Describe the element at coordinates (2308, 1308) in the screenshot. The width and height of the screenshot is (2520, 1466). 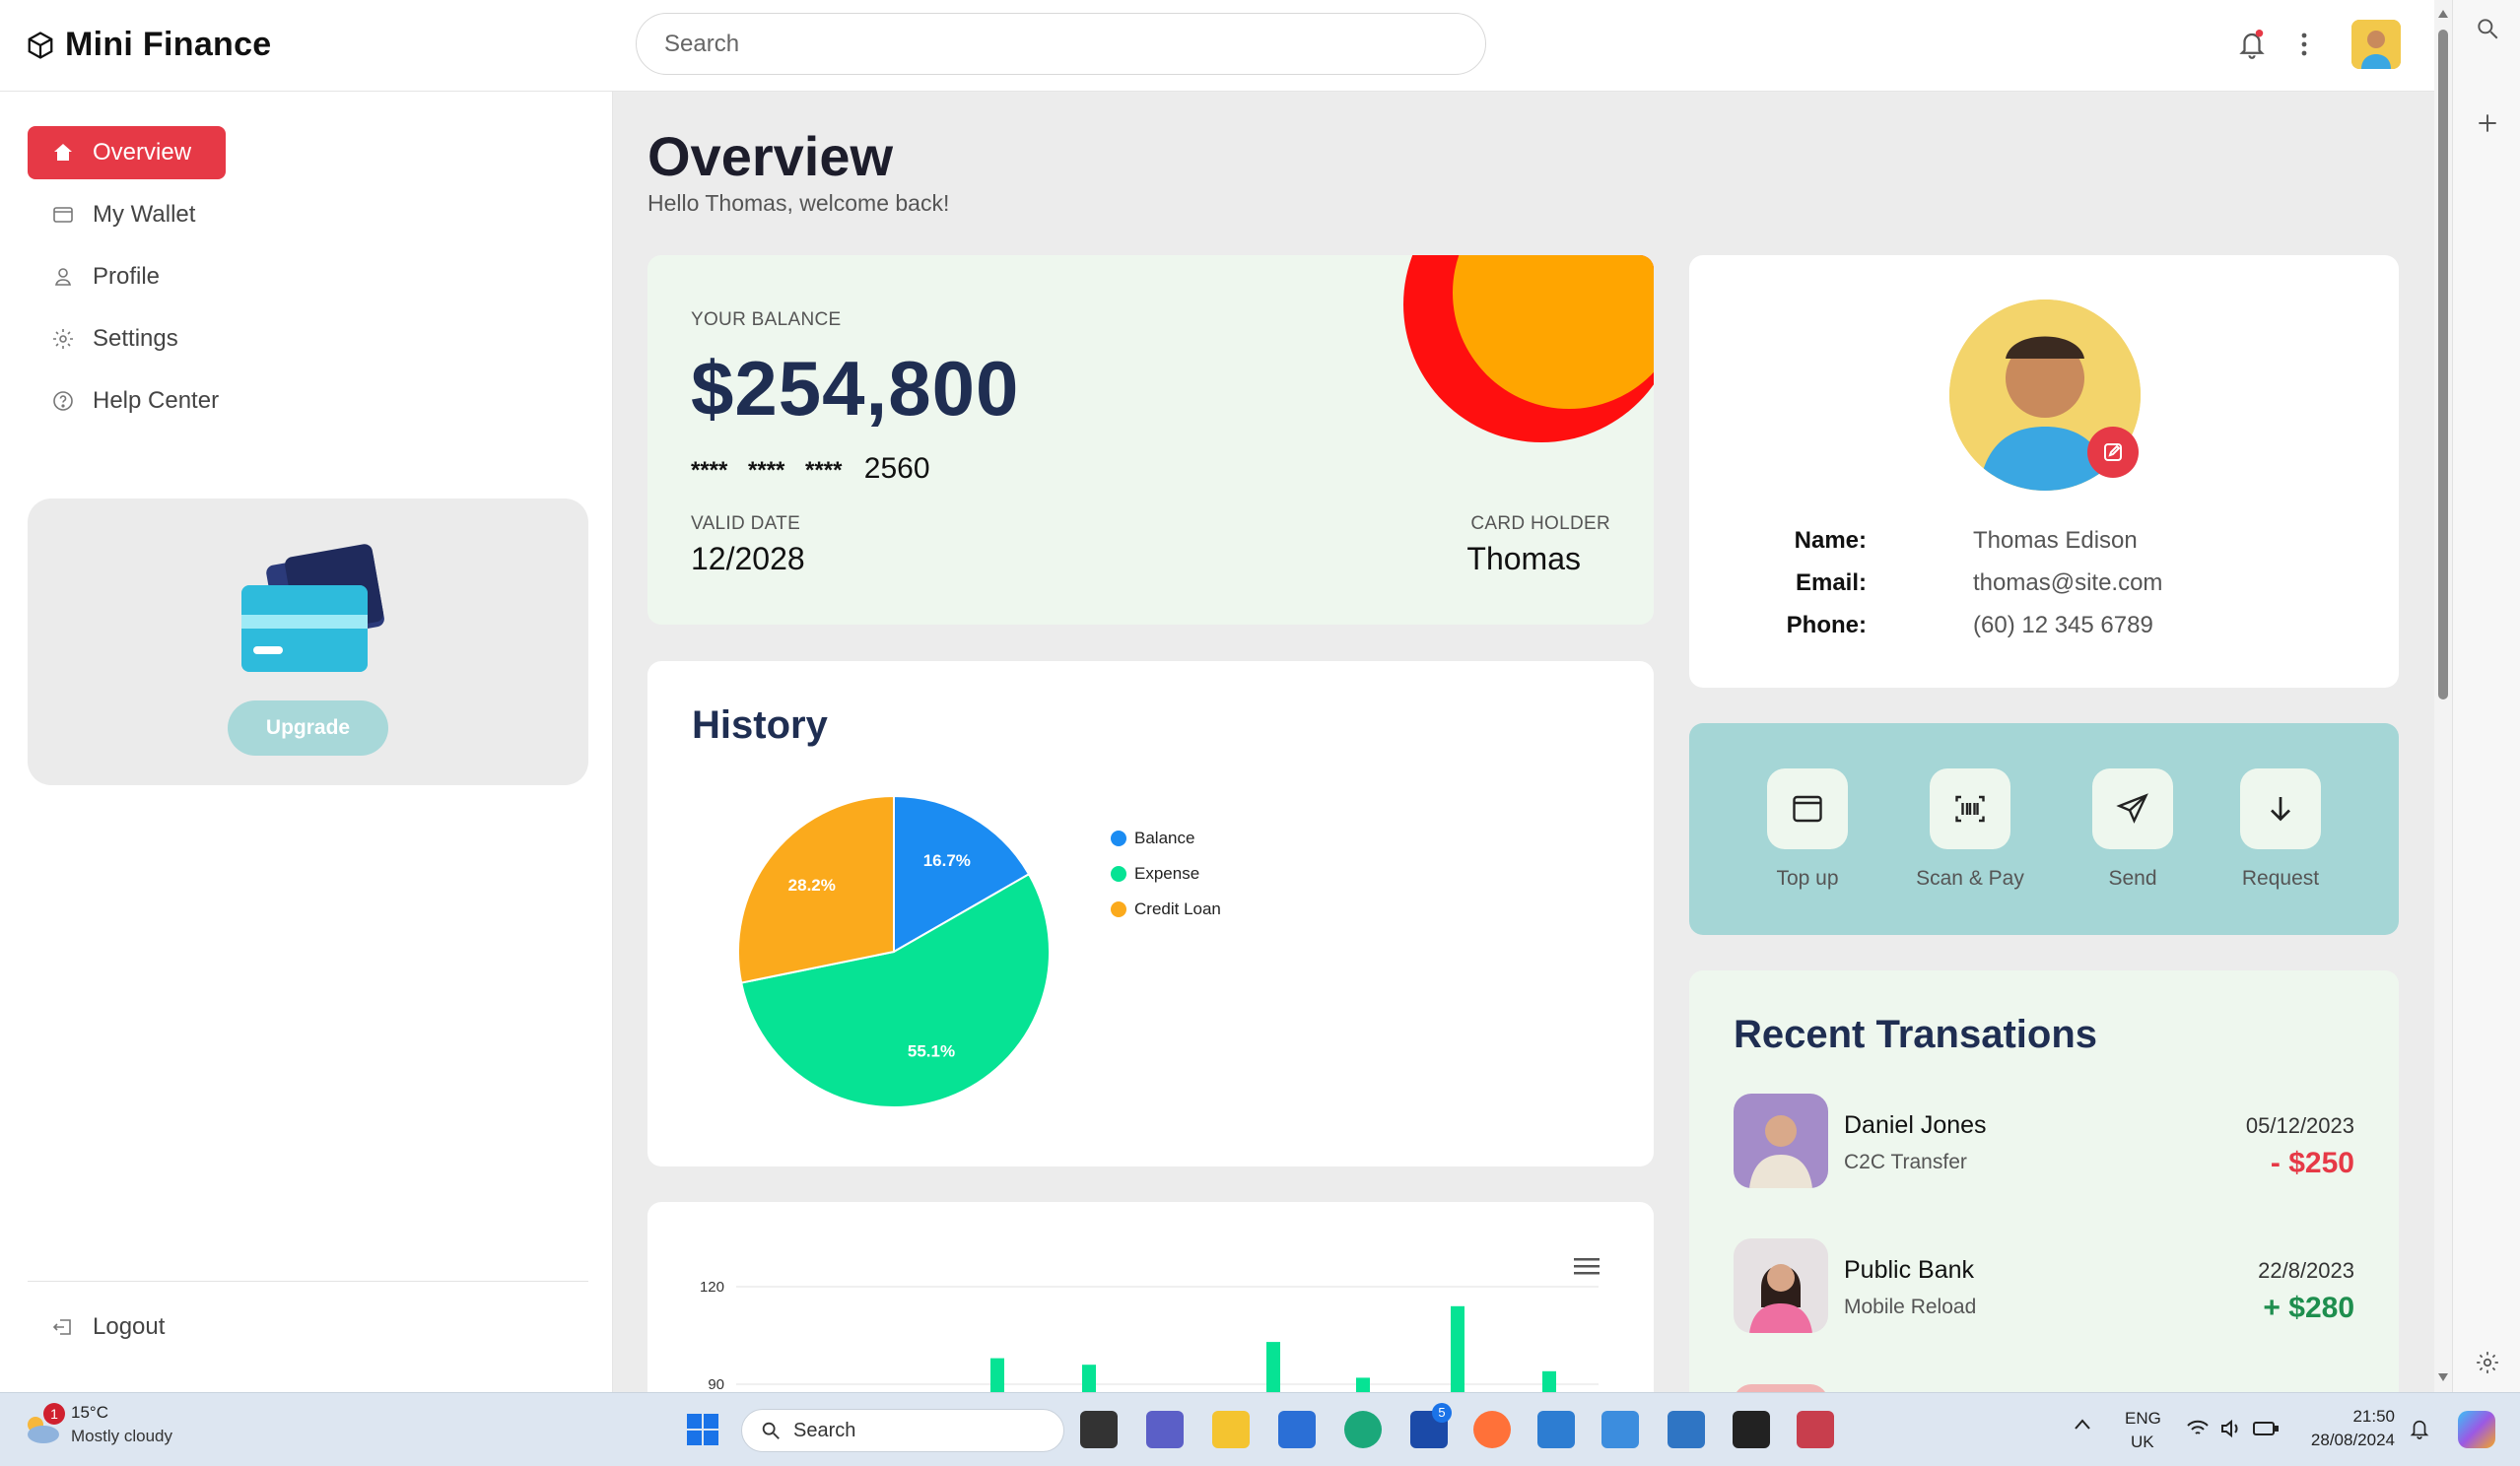
I see `transaction-amount: + $280` at that location.